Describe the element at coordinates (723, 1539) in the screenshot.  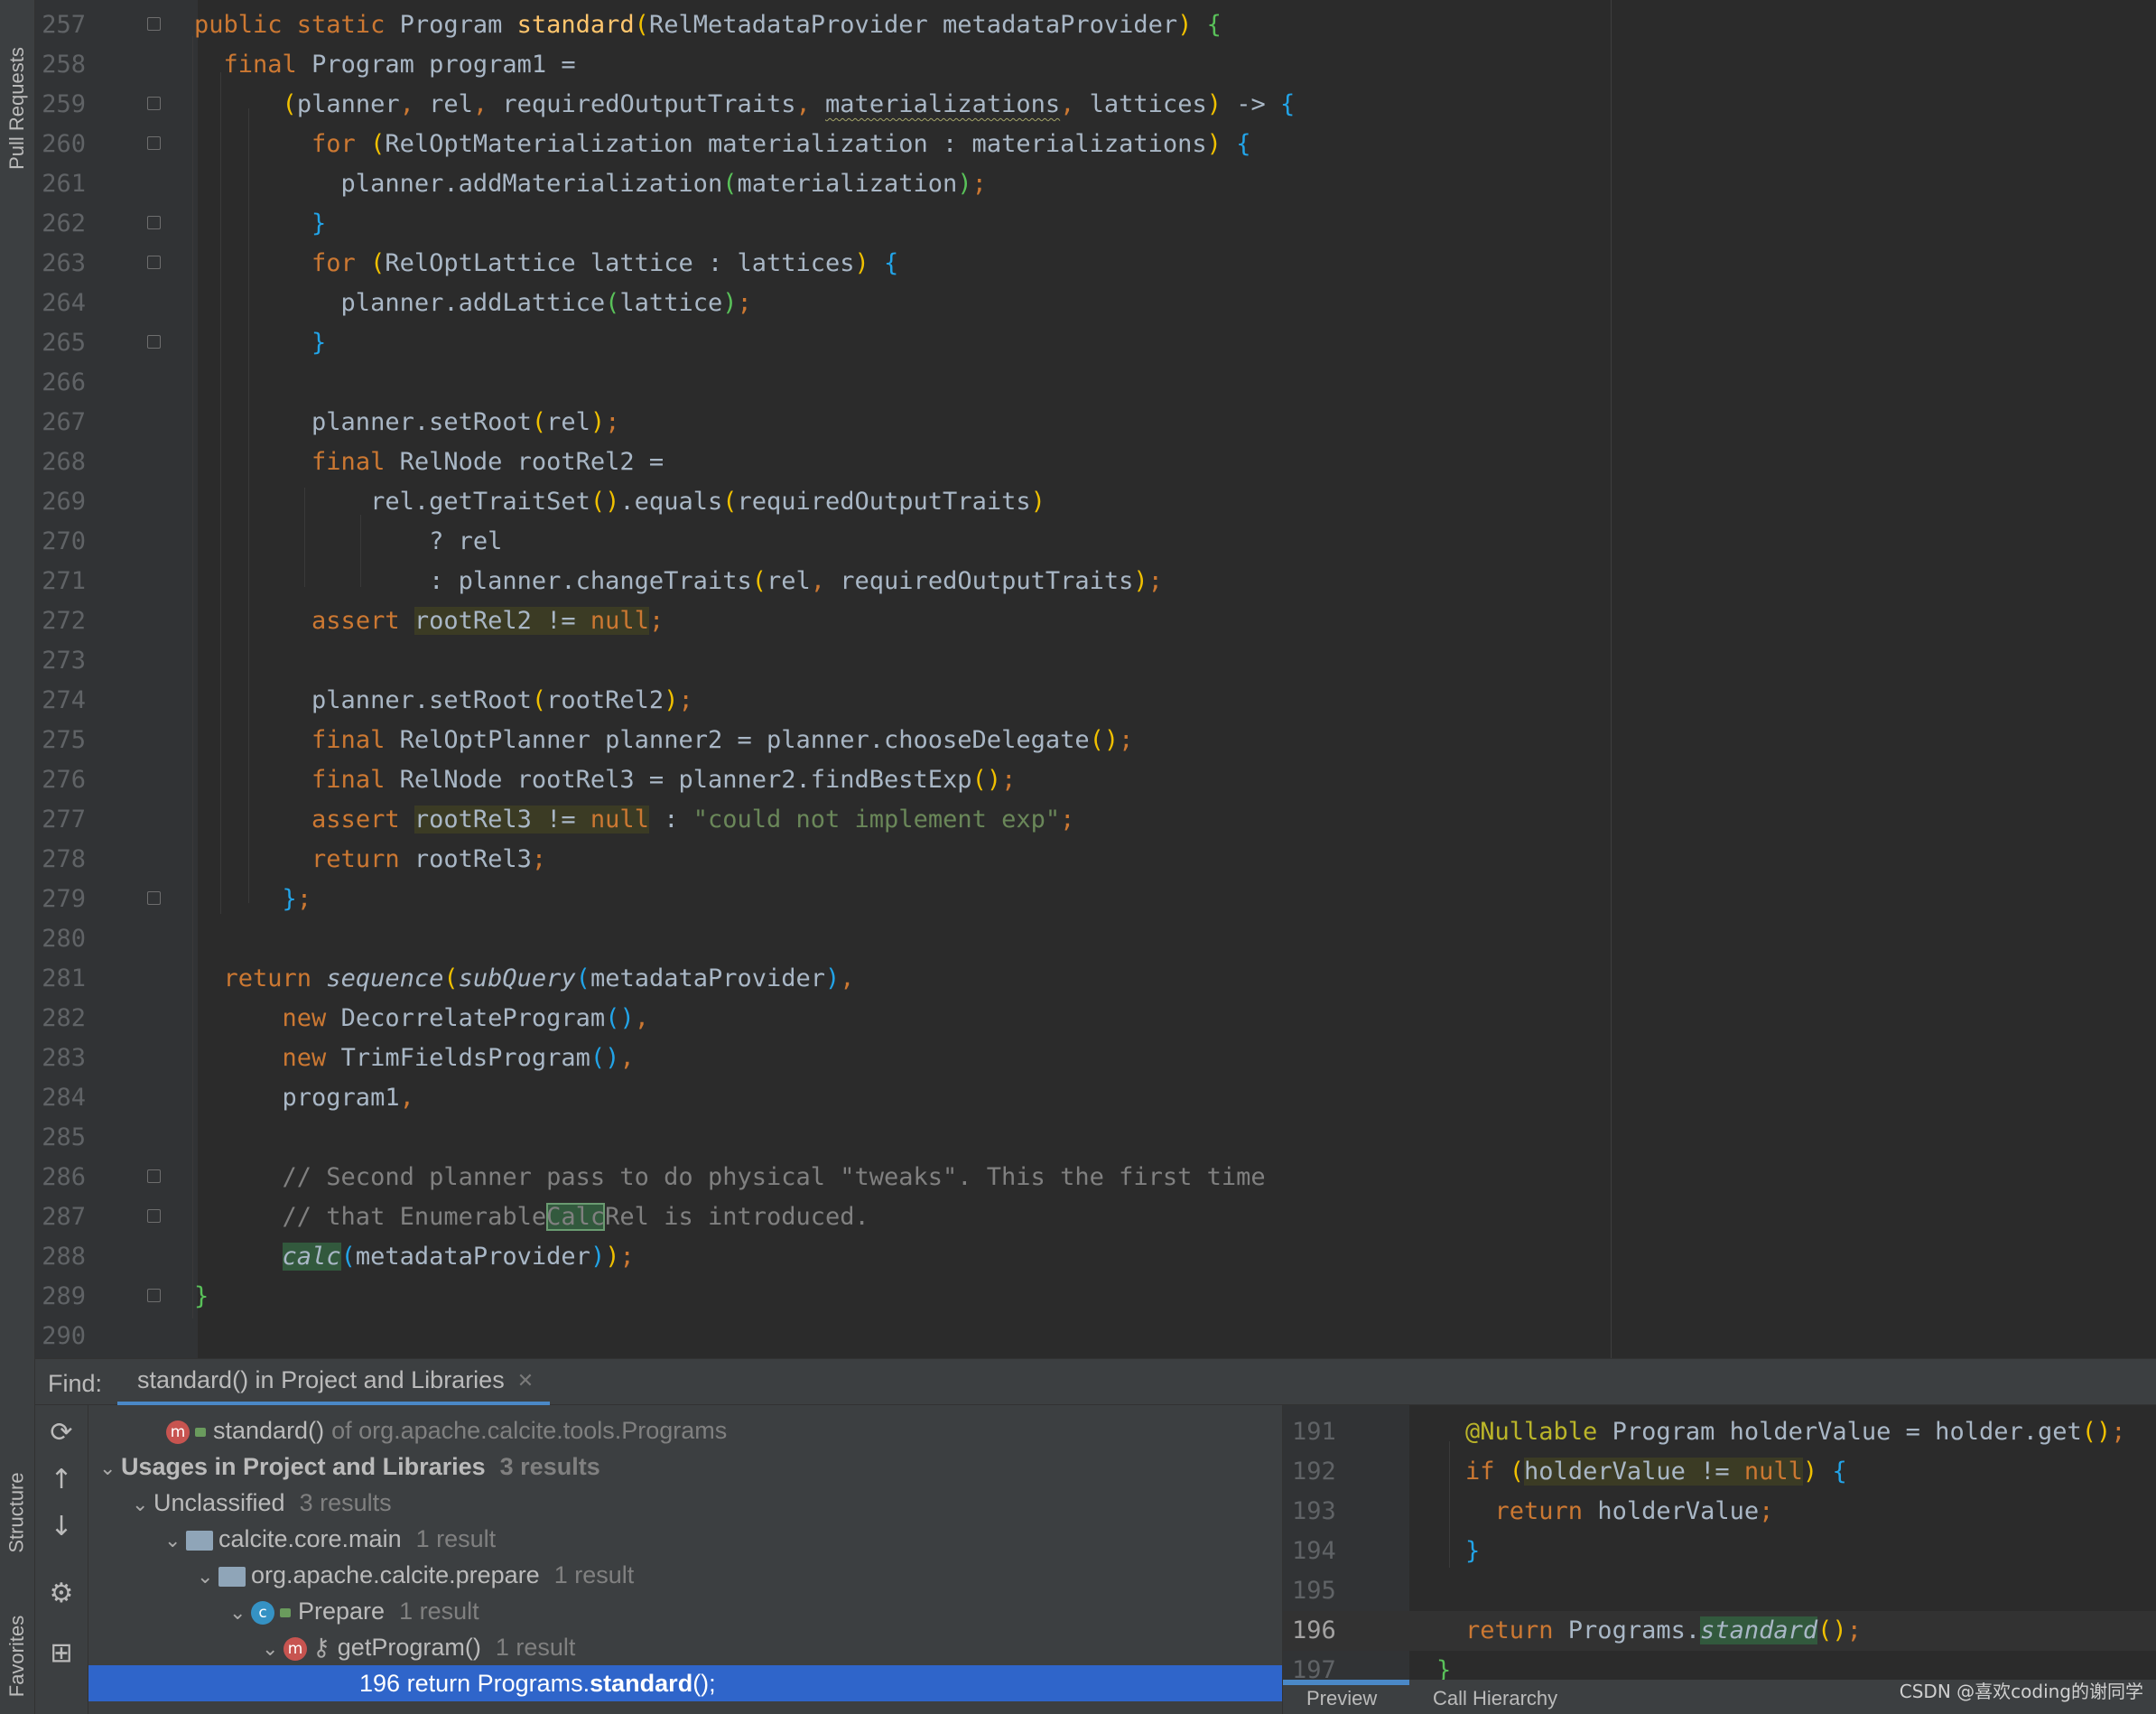
I see `tree-row-module: ⌄ calcite.core.main 1 result` at that location.